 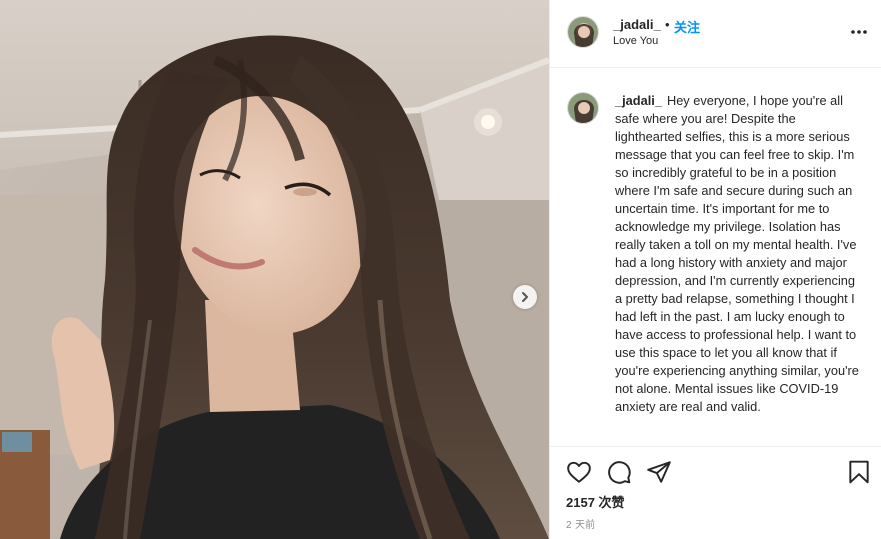 I want to click on heart-icon, so click(x=579, y=472).